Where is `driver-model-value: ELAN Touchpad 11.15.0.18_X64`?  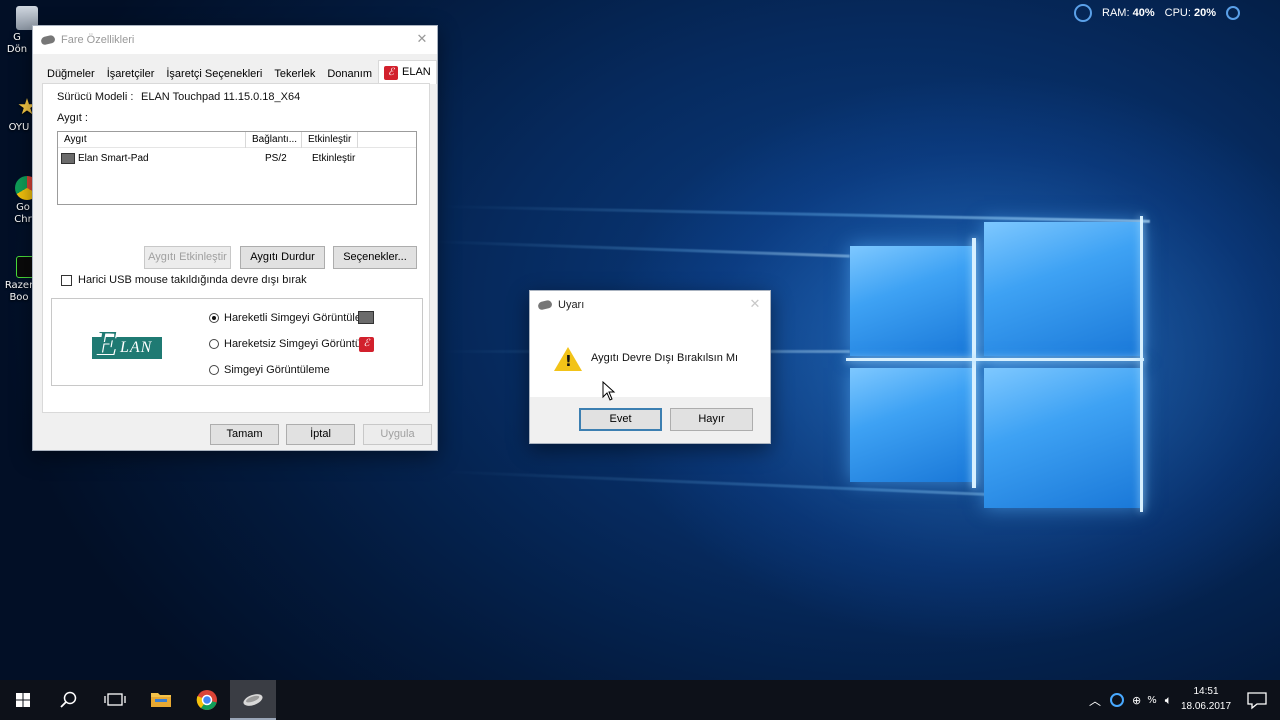 driver-model-value: ELAN Touchpad 11.15.0.18_X64 is located at coordinates (221, 97).